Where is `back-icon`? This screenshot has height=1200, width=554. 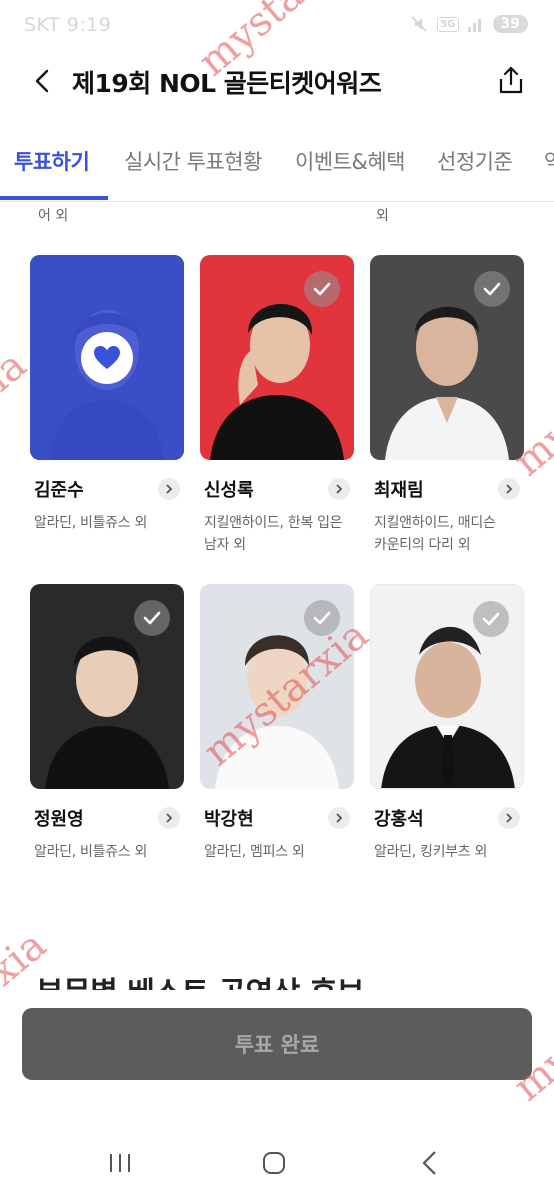
back-icon is located at coordinates (430, 1163).